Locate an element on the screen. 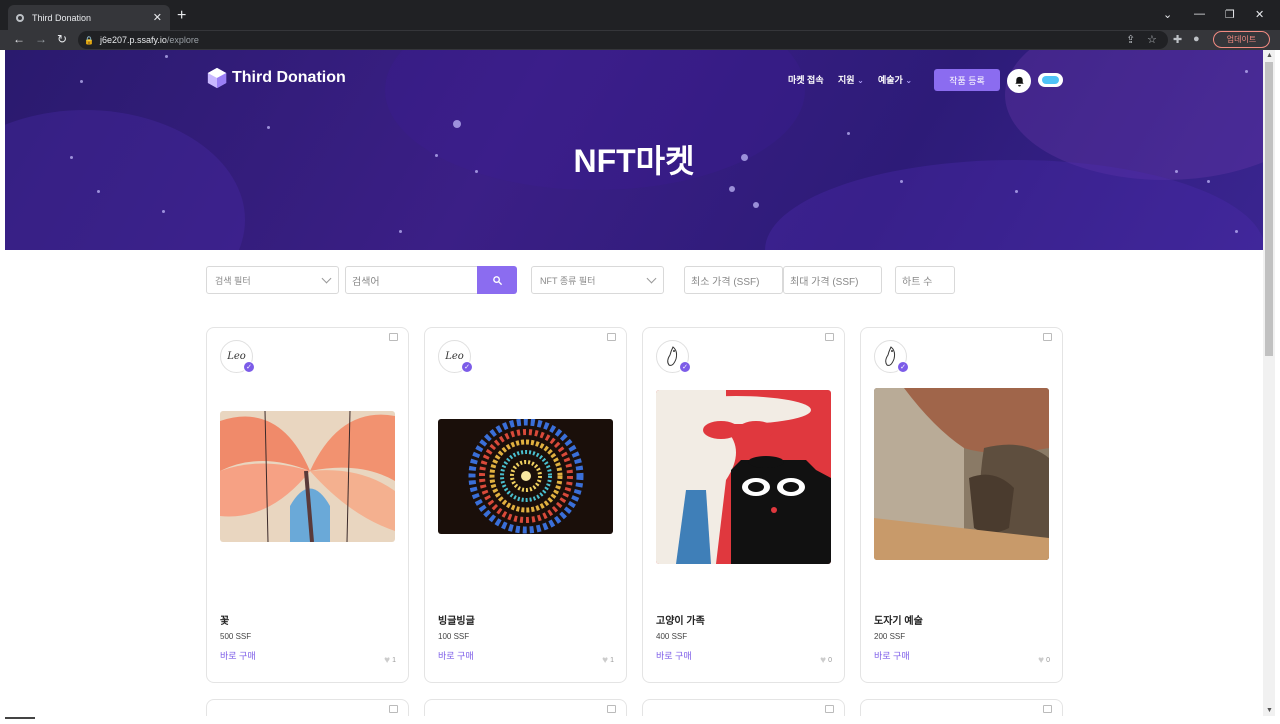  min-price-input: 최소 가격 (SSF) is located at coordinates (733, 280).